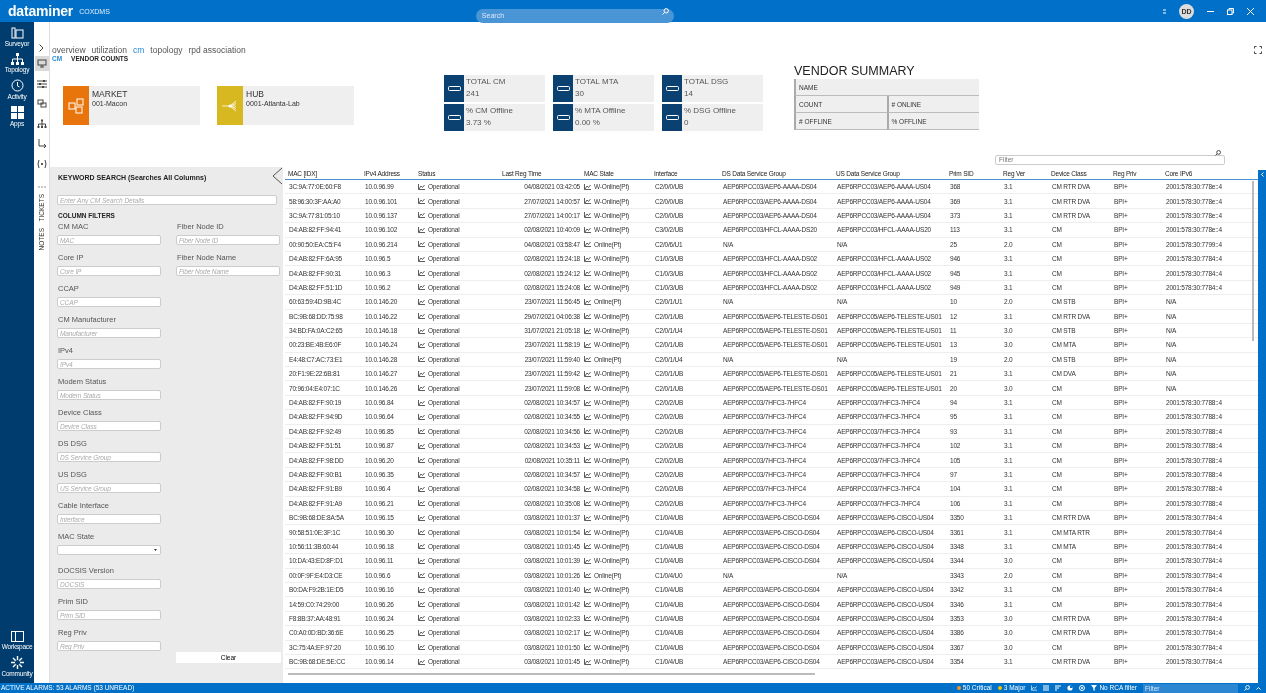 This screenshot has width=1266, height=693. Describe the element at coordinates (42, 163) in the screenshot. I see `signal-icon` at that location.